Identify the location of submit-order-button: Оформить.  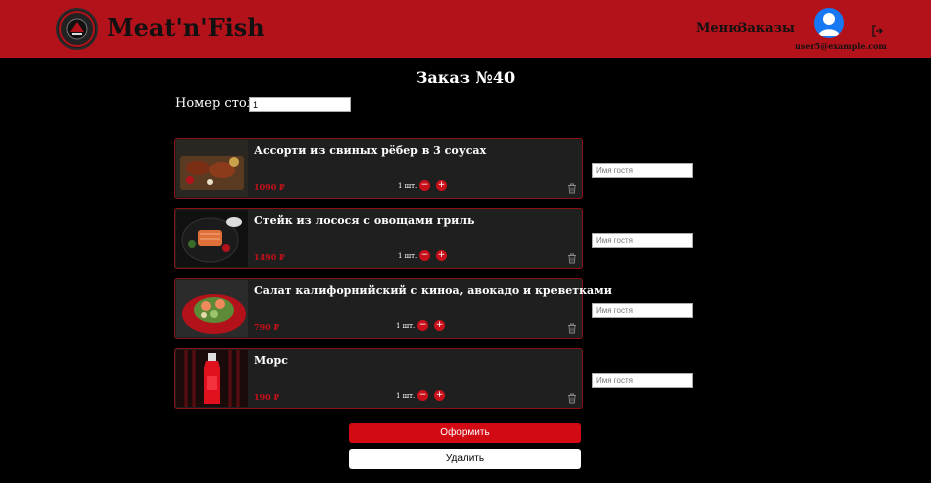
(465, 433).